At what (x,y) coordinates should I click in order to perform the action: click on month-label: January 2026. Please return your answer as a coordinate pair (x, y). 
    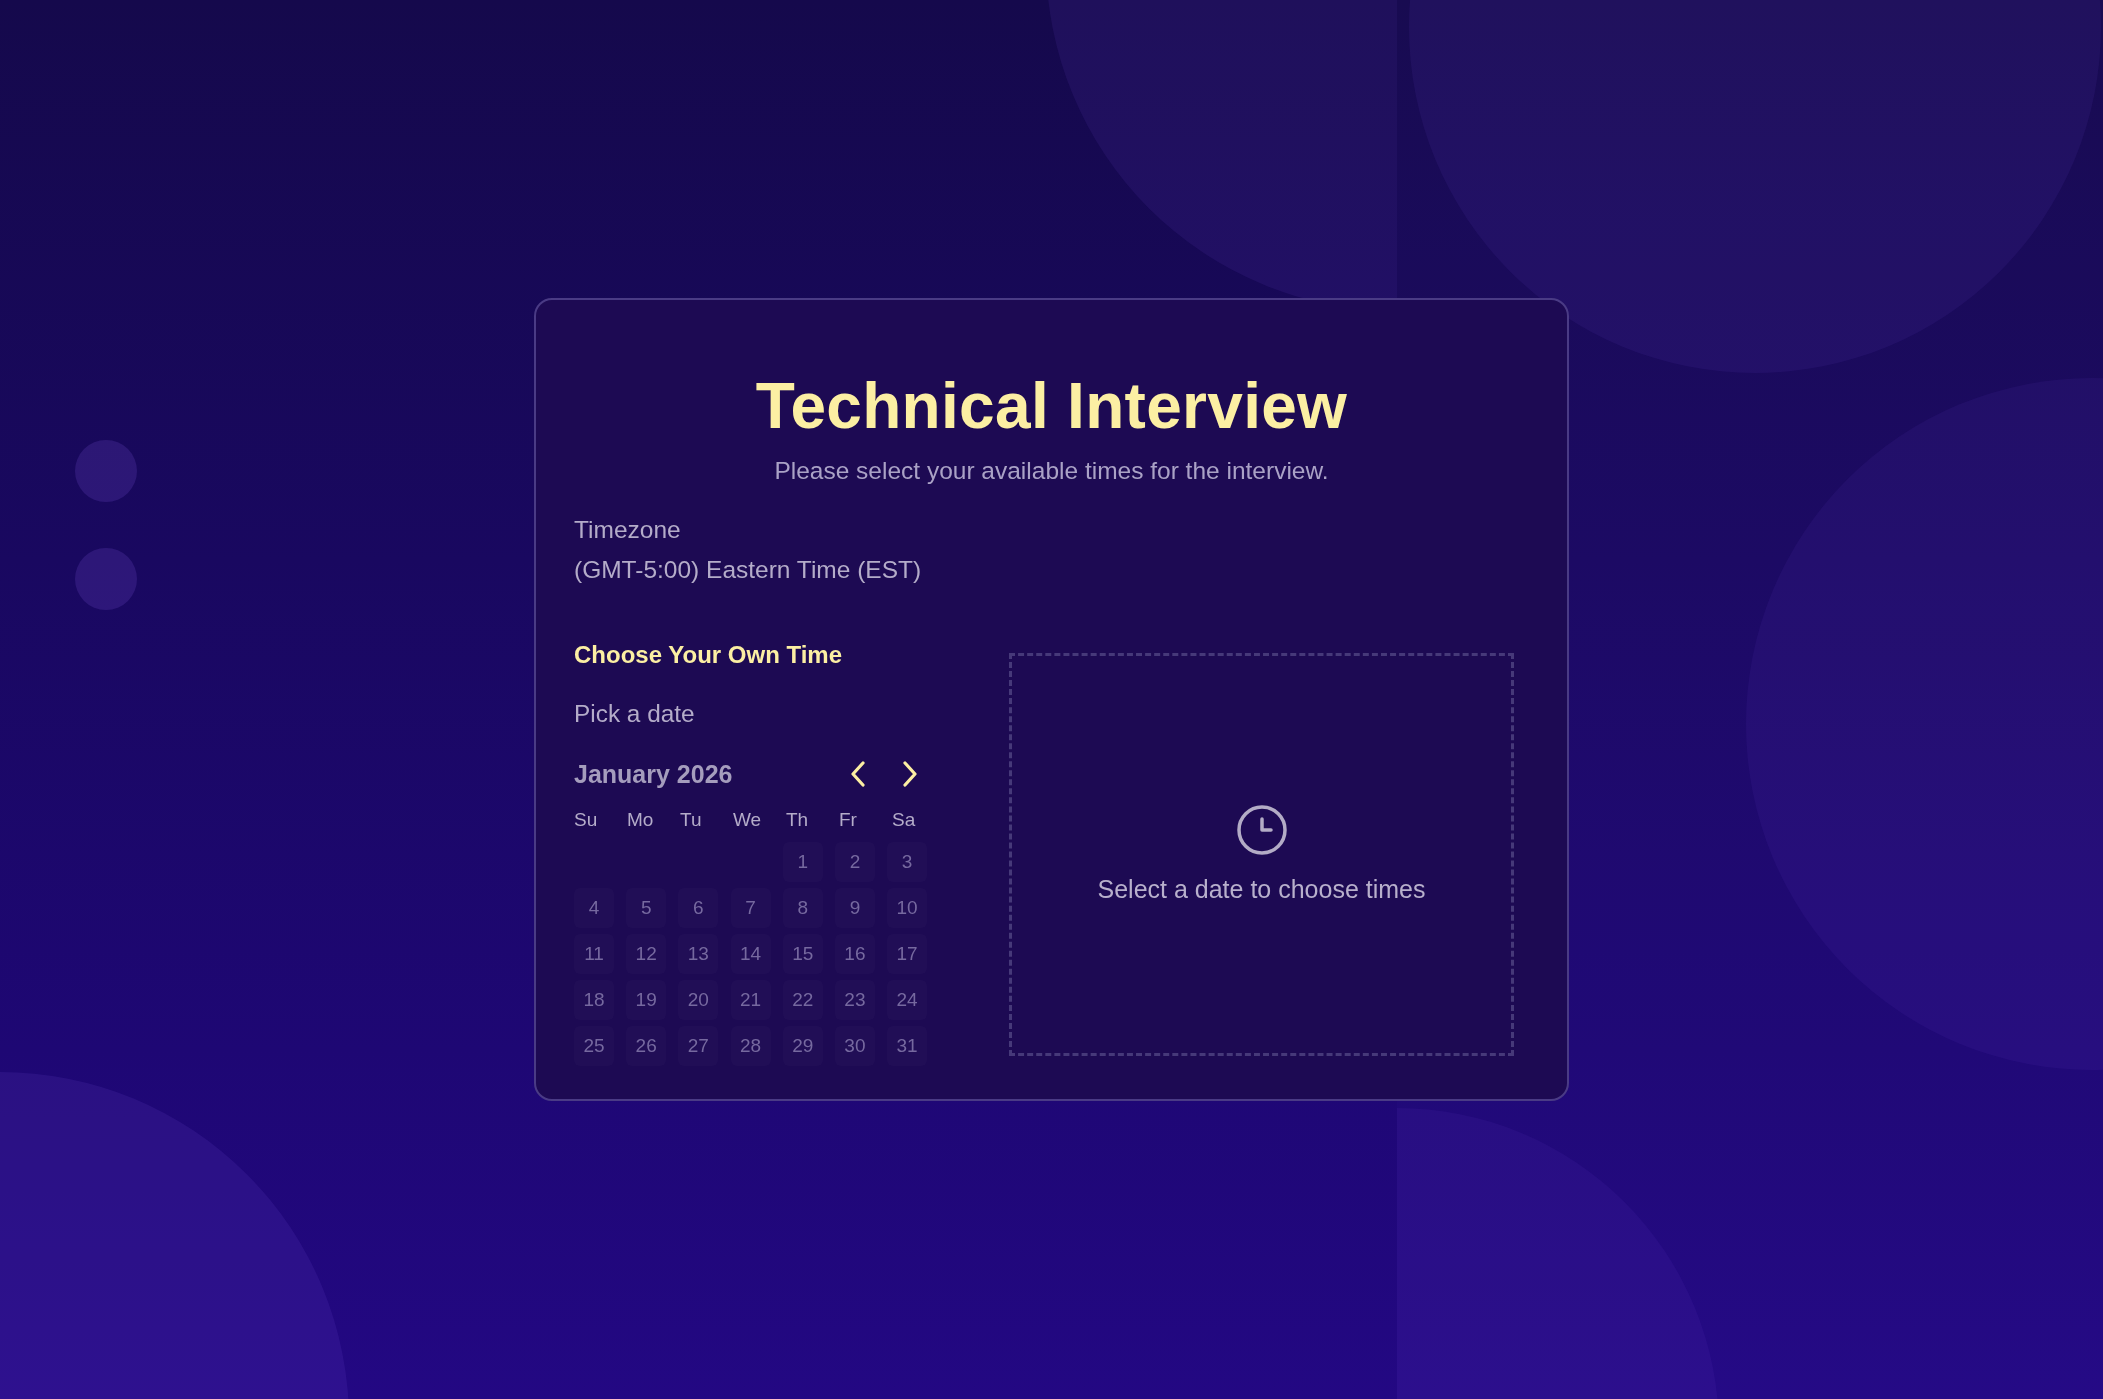
    Looking at the image, I should click on (653, 774).